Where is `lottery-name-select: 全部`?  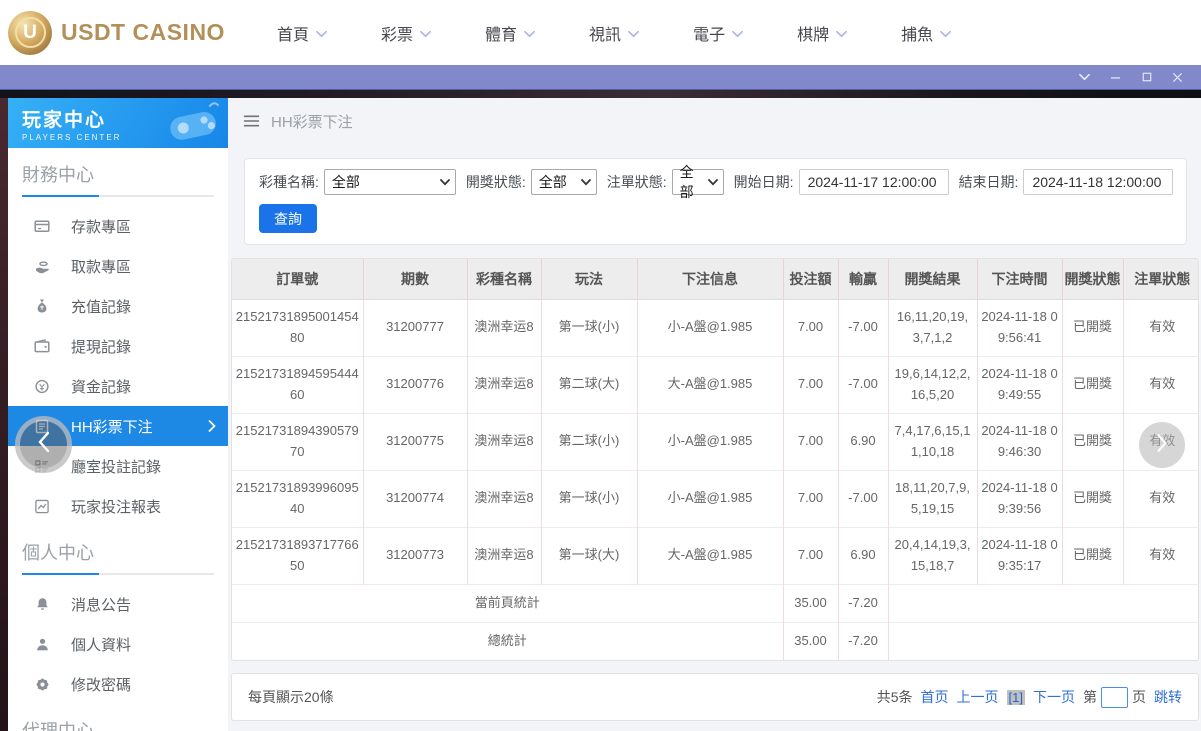 lottery-name-select: 全部 is located at coordinates (389, 182).